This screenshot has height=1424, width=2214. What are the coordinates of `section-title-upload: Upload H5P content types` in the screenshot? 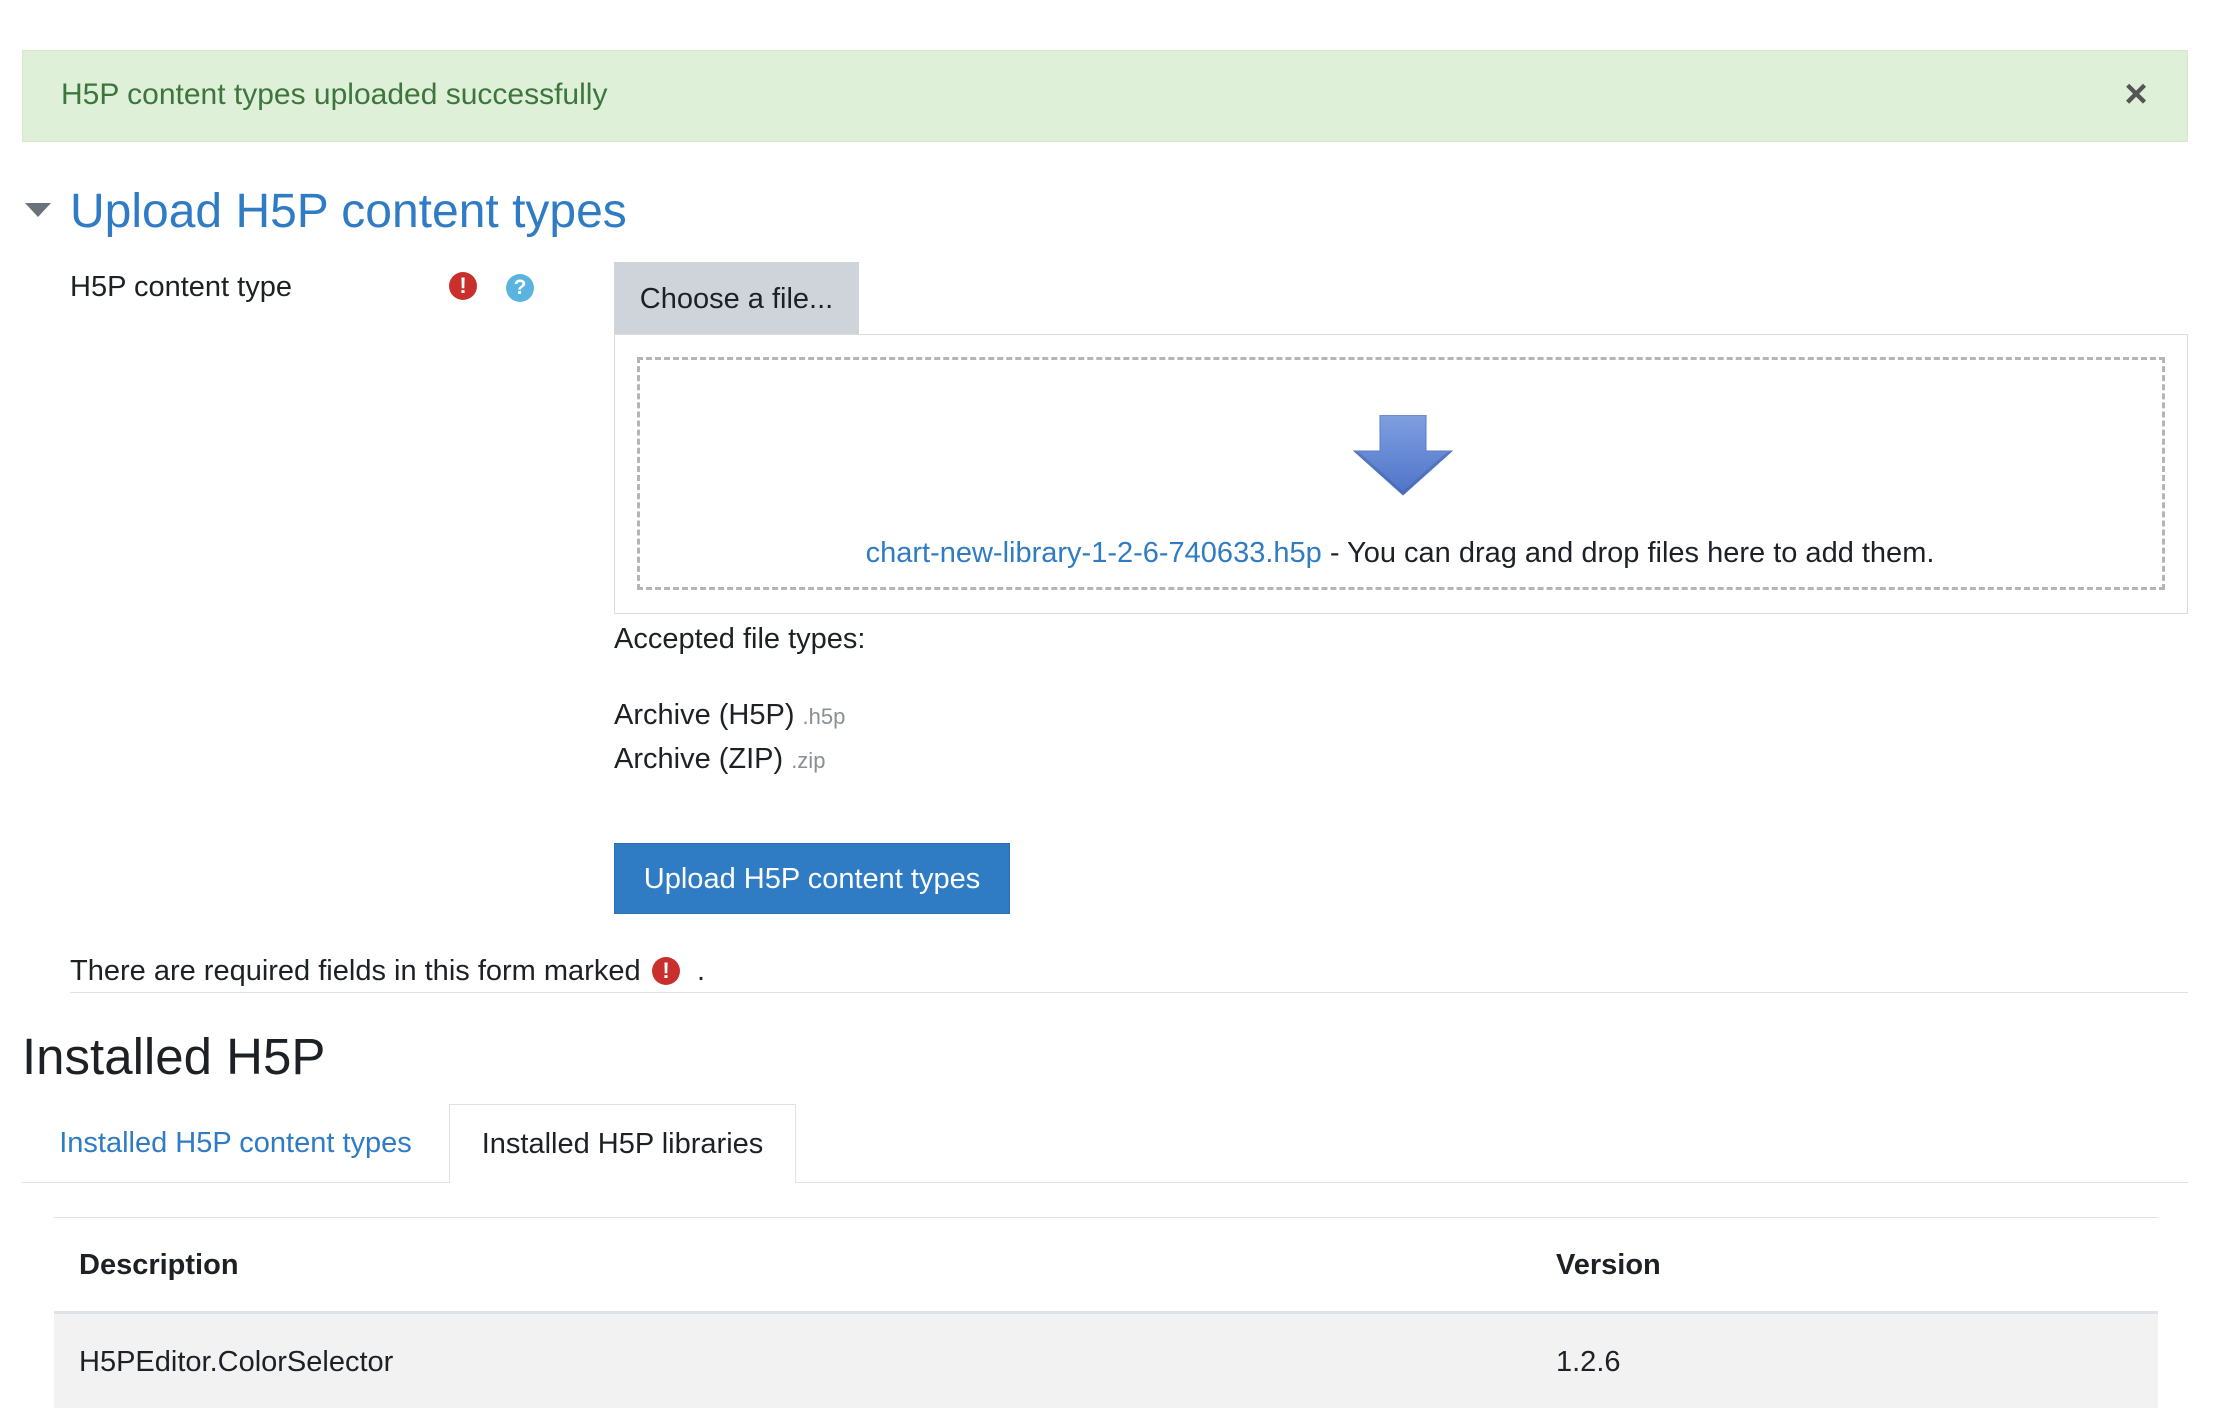 It's located at (348, 212).